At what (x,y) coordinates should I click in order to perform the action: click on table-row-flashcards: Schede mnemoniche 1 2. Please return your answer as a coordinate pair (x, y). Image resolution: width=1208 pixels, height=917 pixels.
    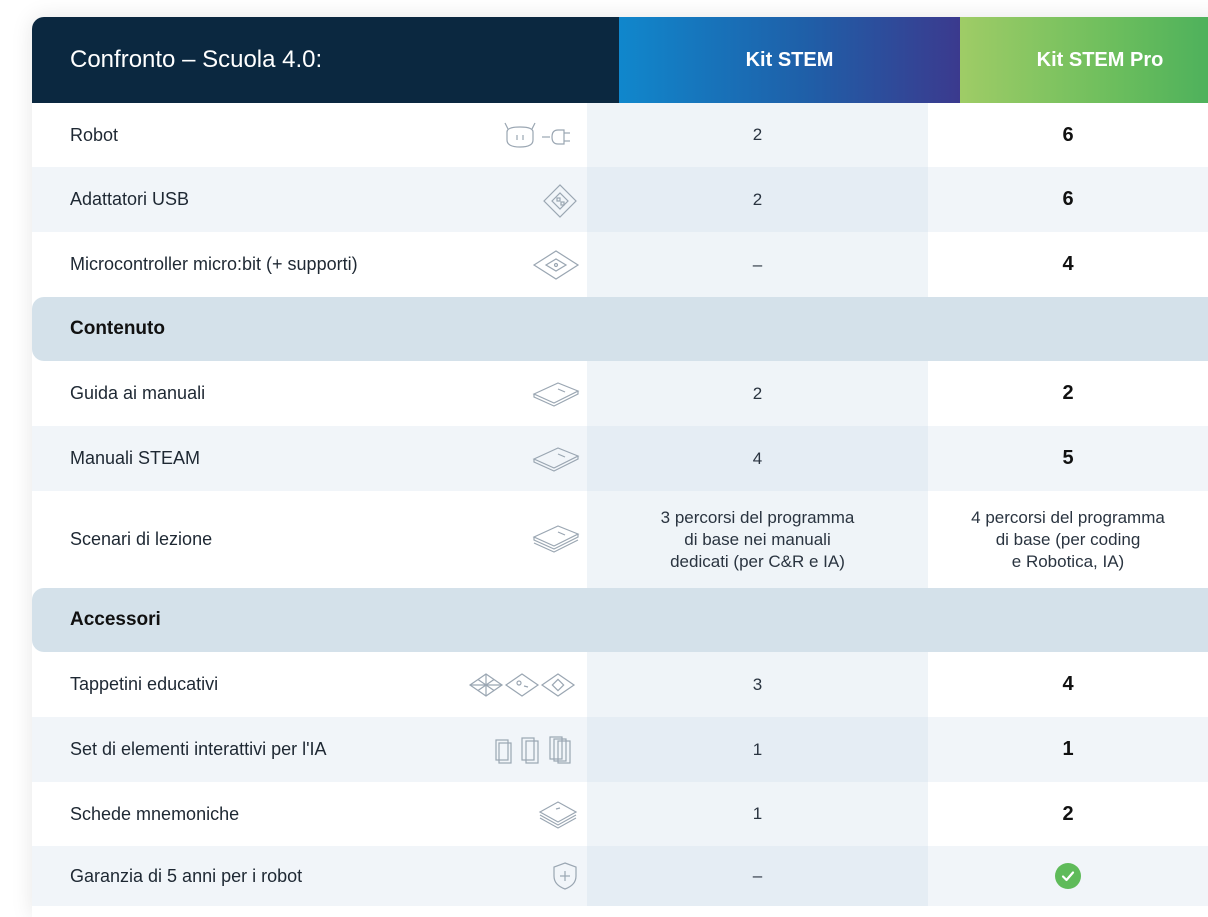
    Looking at the image, I should click on (620, 814).